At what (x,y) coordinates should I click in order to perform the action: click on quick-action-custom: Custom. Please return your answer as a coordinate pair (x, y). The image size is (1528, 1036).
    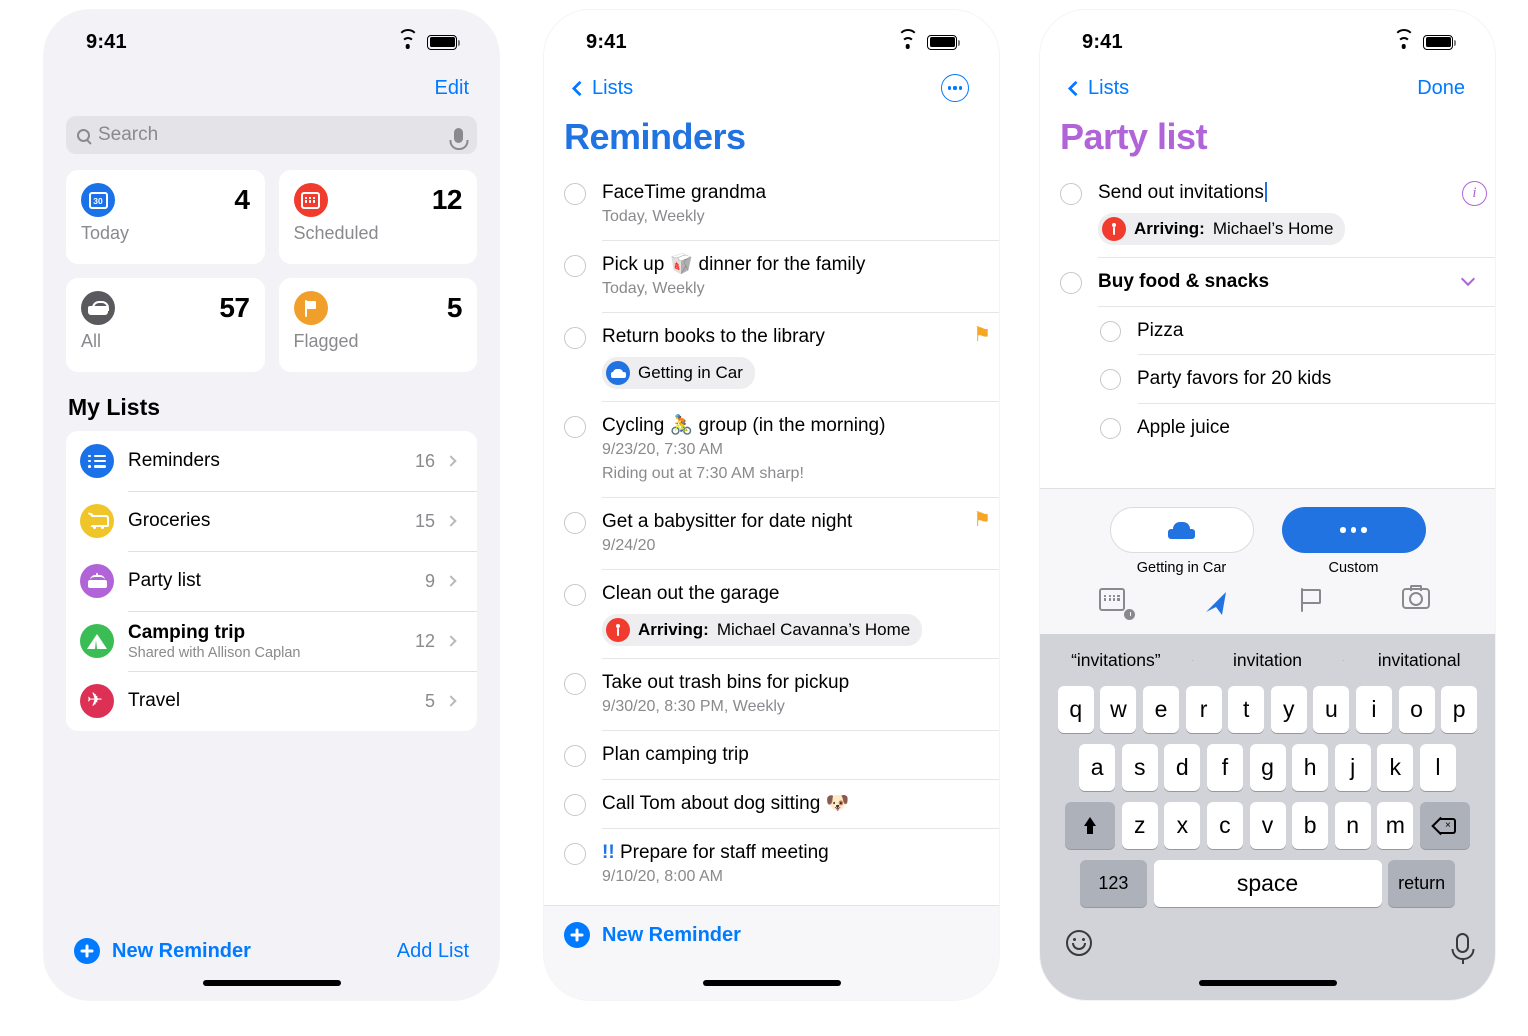
    Looking at the image, I should click on (1353, 541).